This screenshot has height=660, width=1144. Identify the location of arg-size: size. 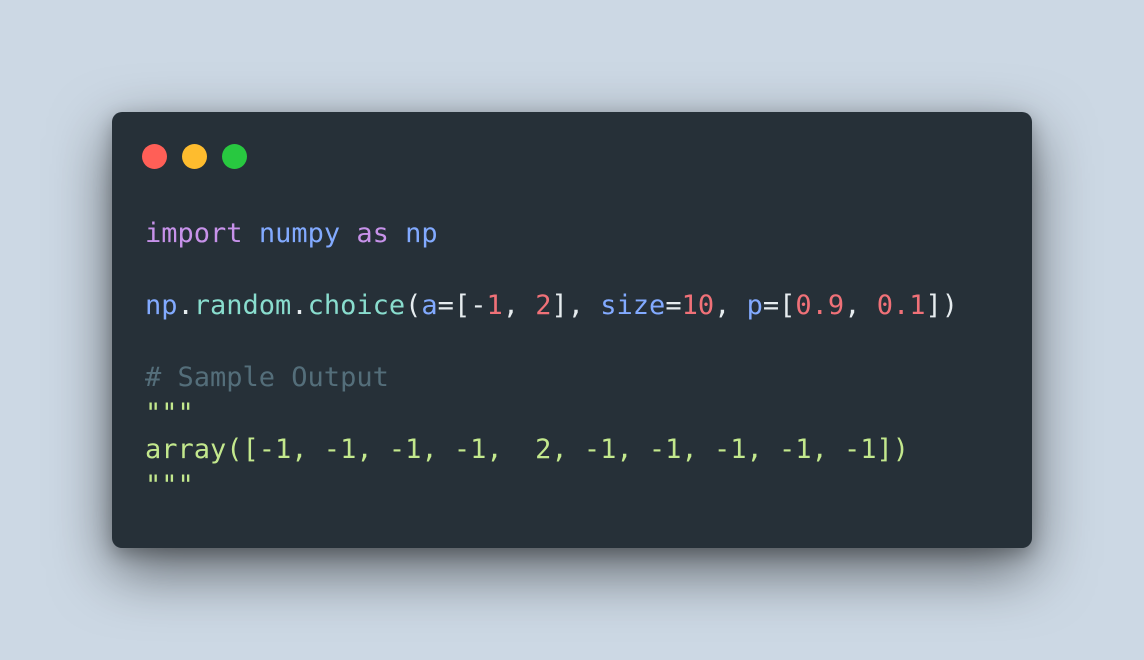
(633, 305).